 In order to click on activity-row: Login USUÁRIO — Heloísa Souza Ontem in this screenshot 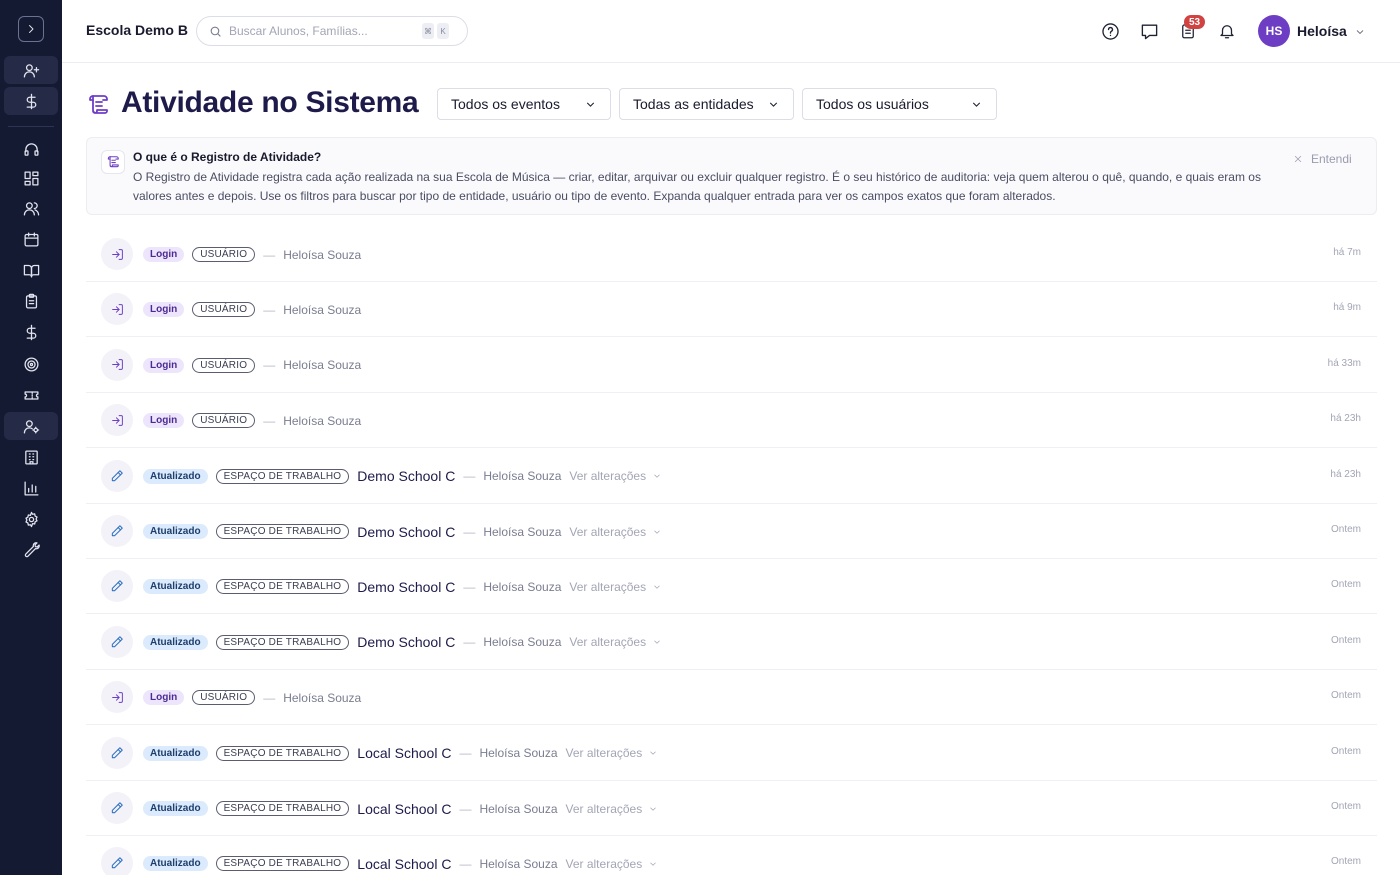, I will do `click(731, 698)`.